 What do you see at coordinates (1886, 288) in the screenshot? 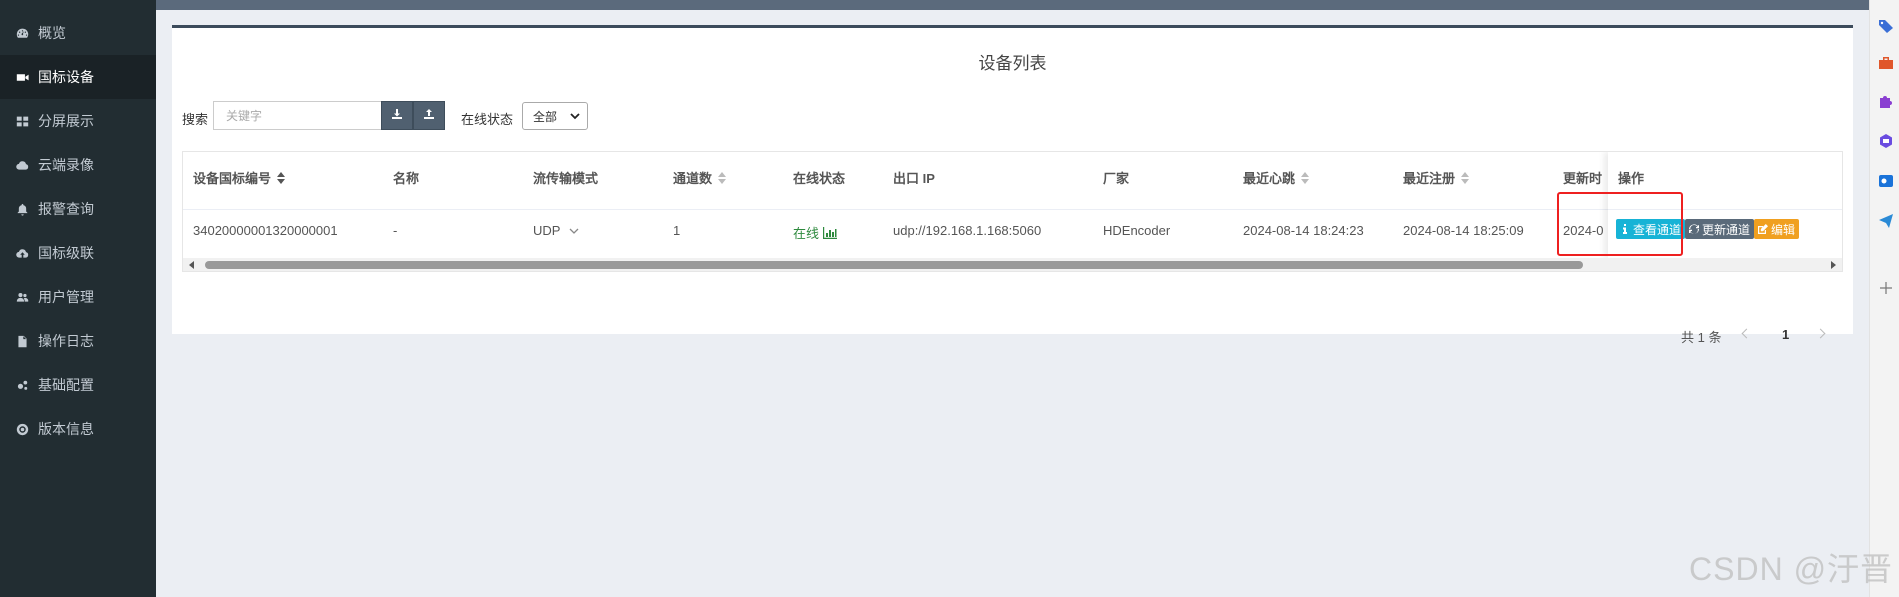
I see `plus-icon` at bounding box center [1886, 288].